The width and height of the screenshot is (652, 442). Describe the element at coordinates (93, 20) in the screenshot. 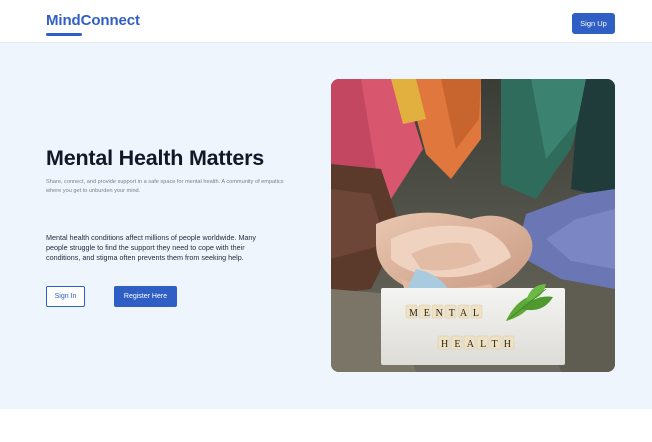

I see `brand-logo: MindConnect` at that location.